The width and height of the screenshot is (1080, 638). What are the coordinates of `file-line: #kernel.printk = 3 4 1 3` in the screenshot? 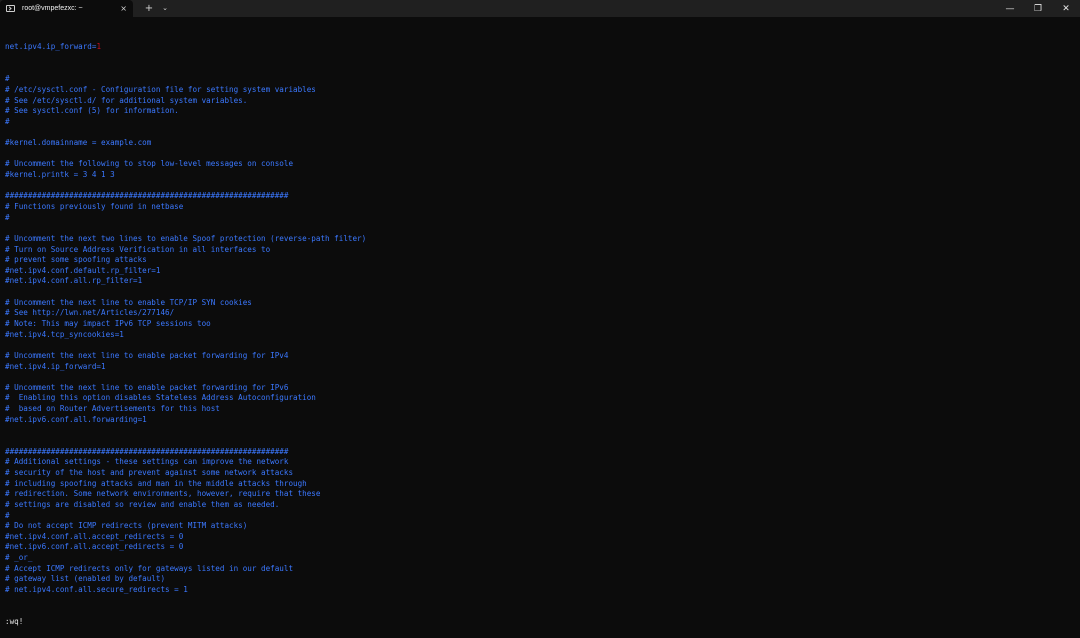 It's located at (60, 175).